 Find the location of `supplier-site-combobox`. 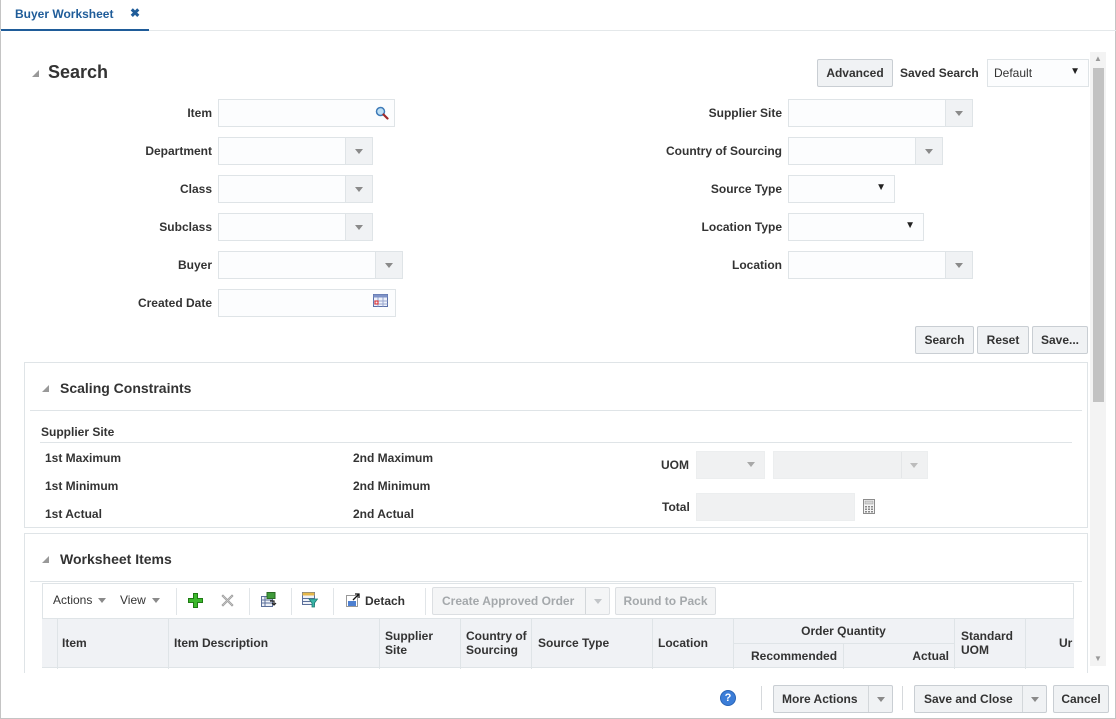

supplier-site-combobox is located at coordinates (880, 113).